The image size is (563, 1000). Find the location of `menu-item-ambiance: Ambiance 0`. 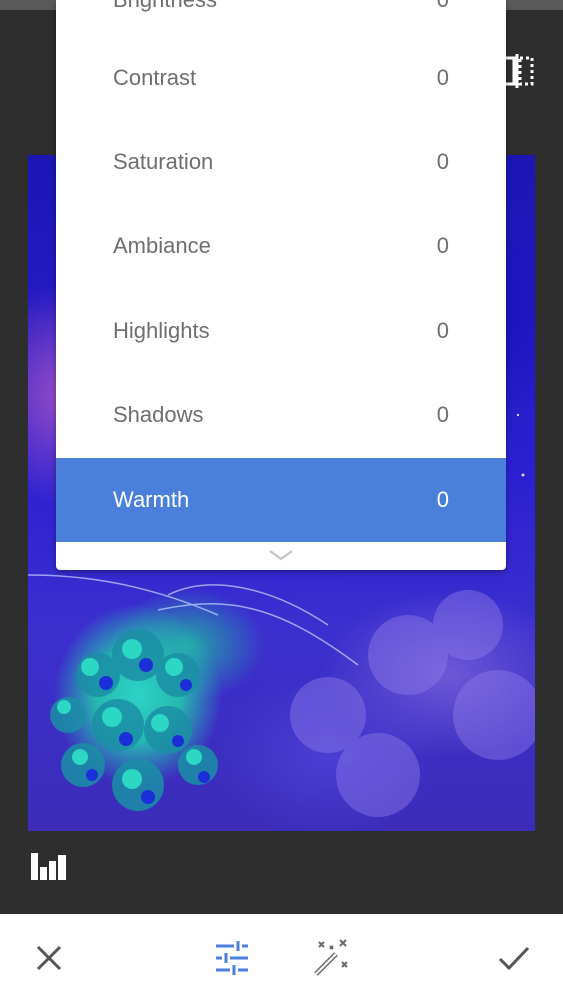

menu-item-ambiance: Ambiance 0 is located at coordinates (281, 246).